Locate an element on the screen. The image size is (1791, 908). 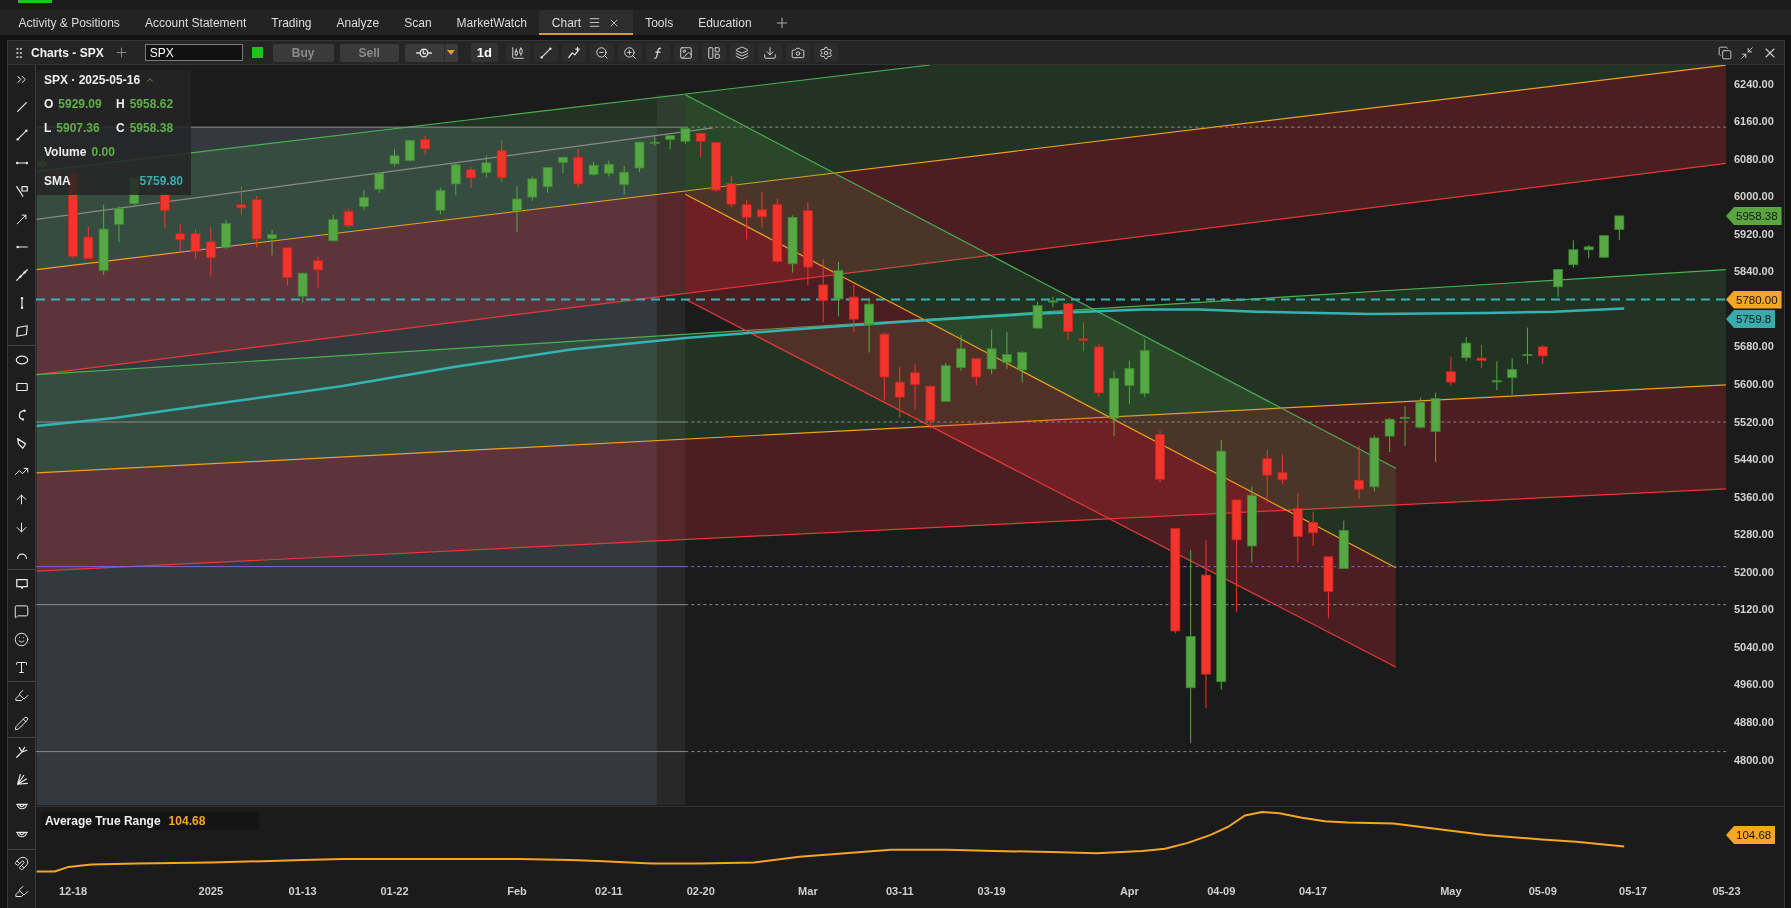
date-label: 03-11 is located at coordinates (900, 891).